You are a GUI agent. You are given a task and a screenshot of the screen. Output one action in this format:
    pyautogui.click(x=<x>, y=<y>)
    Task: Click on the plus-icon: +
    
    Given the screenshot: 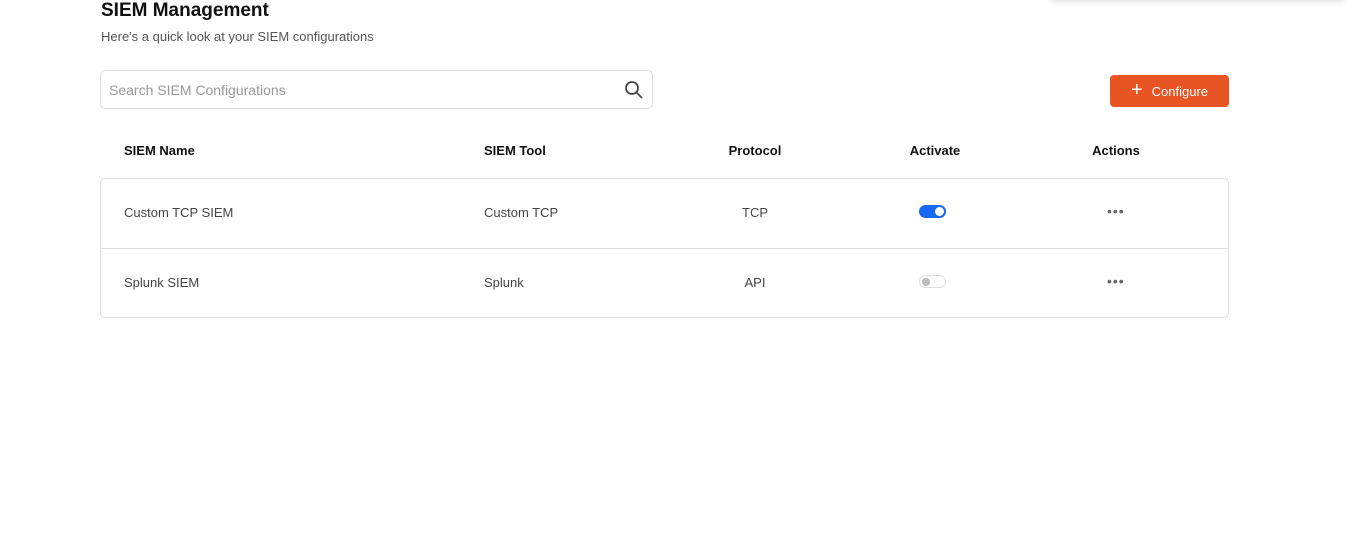 What is the action you would take?
    pyautogui.click(x=1136, y=90)
    